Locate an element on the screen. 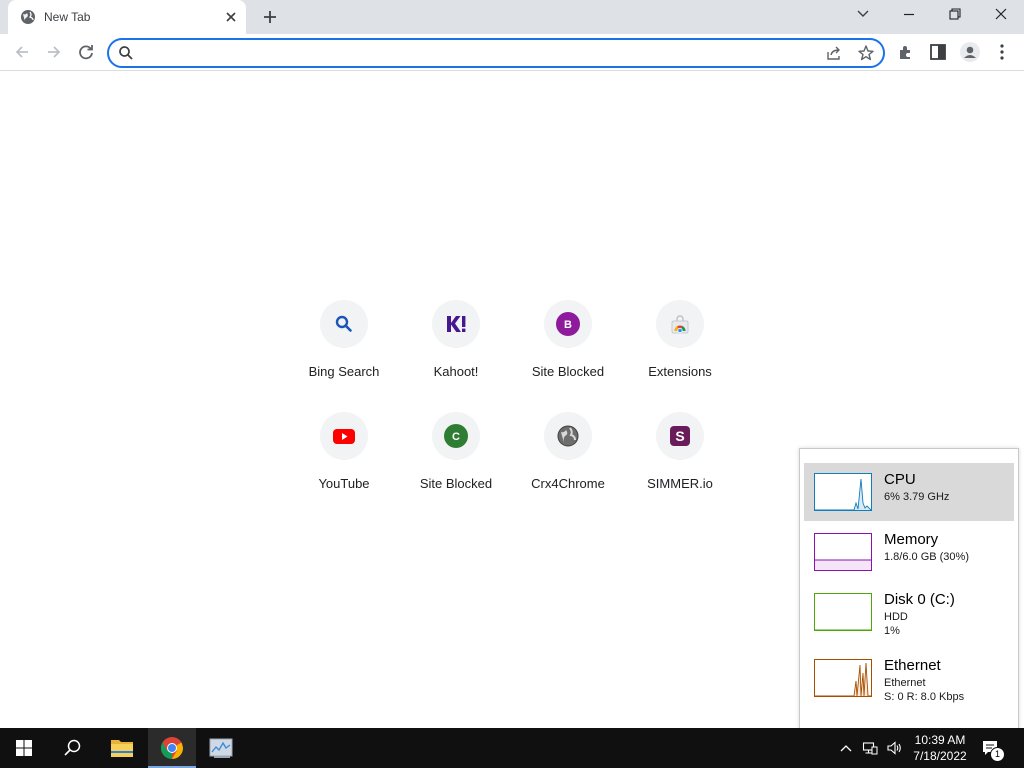 The image size is (1024, 768). kahoot-icon is located at coordinates (456, 324).